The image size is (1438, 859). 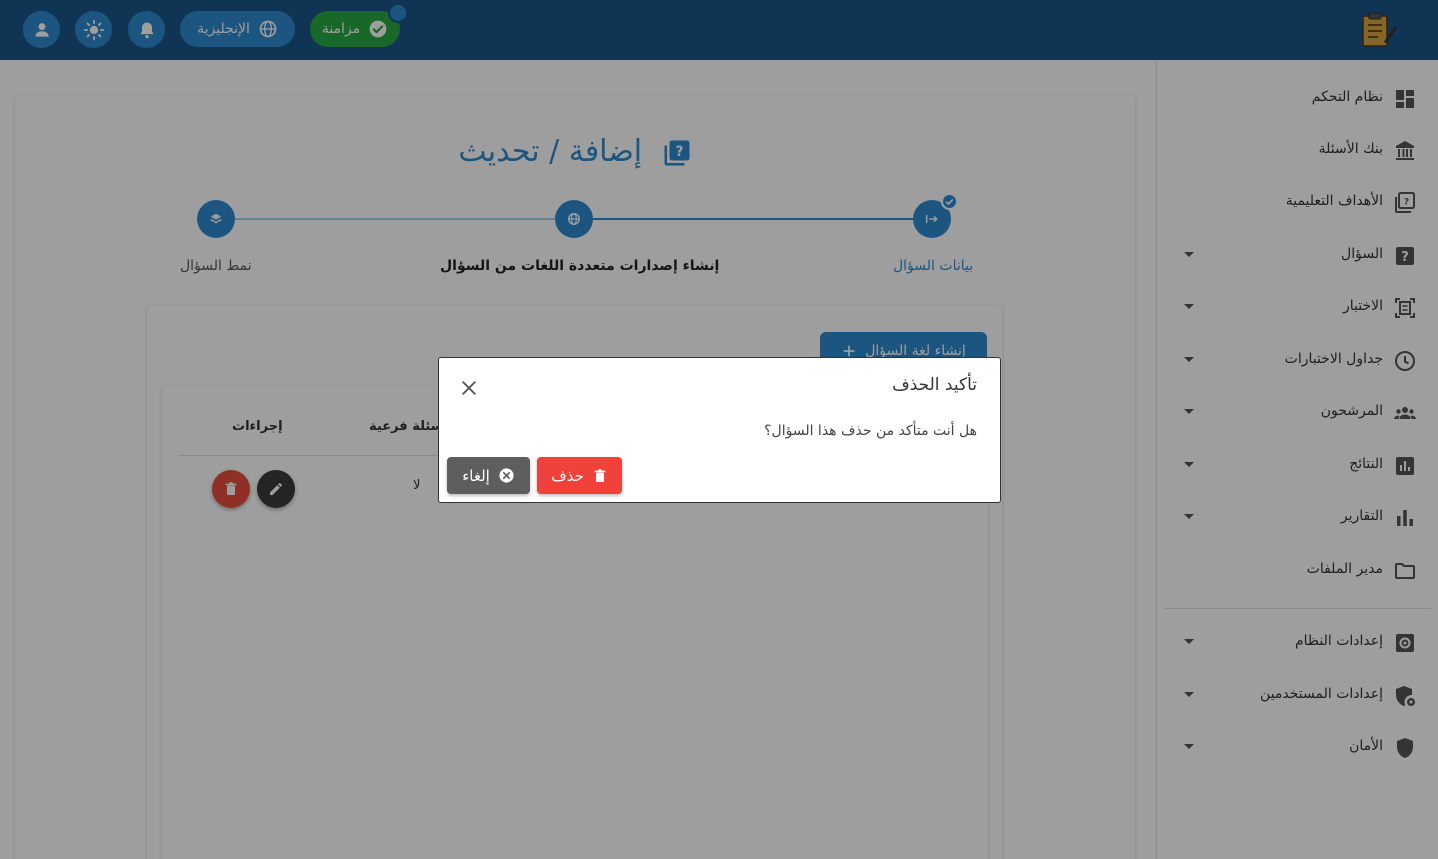 What do you see at coordinates (476, 475) in the screenshot?
I see `cancel-button-label: إلغاء` at bounding box center [476, 475].